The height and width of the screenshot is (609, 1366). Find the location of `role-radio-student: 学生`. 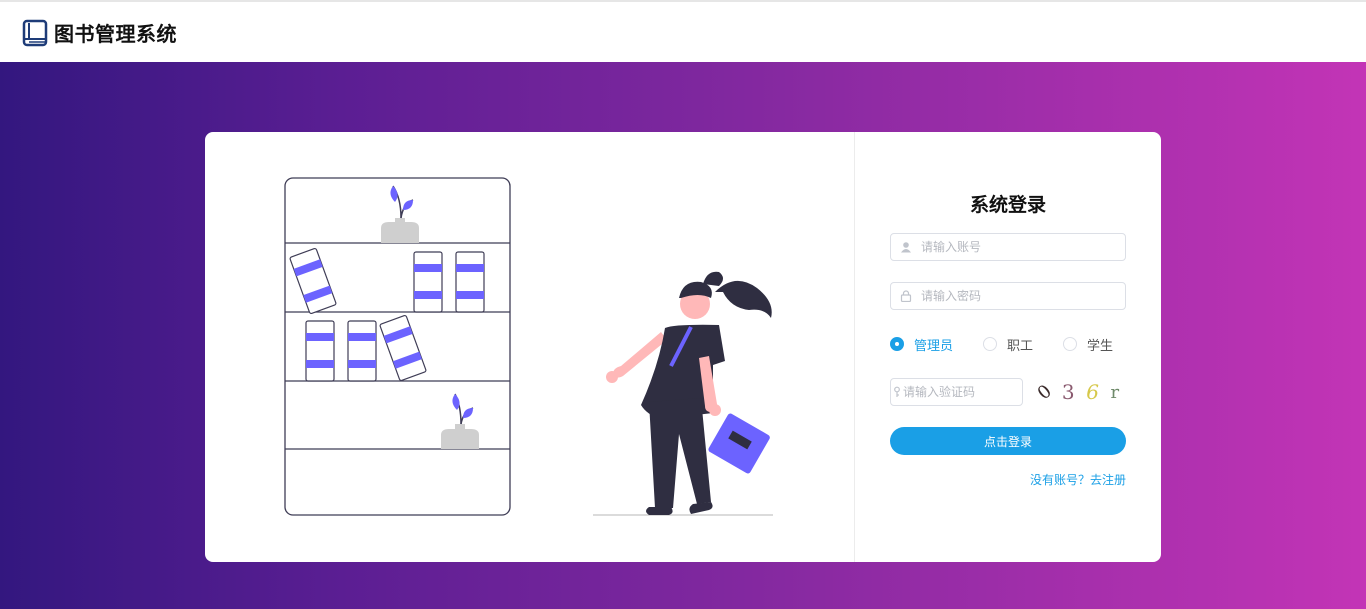

role-radio-student: 学生 is located at coordinates (1088, 344).